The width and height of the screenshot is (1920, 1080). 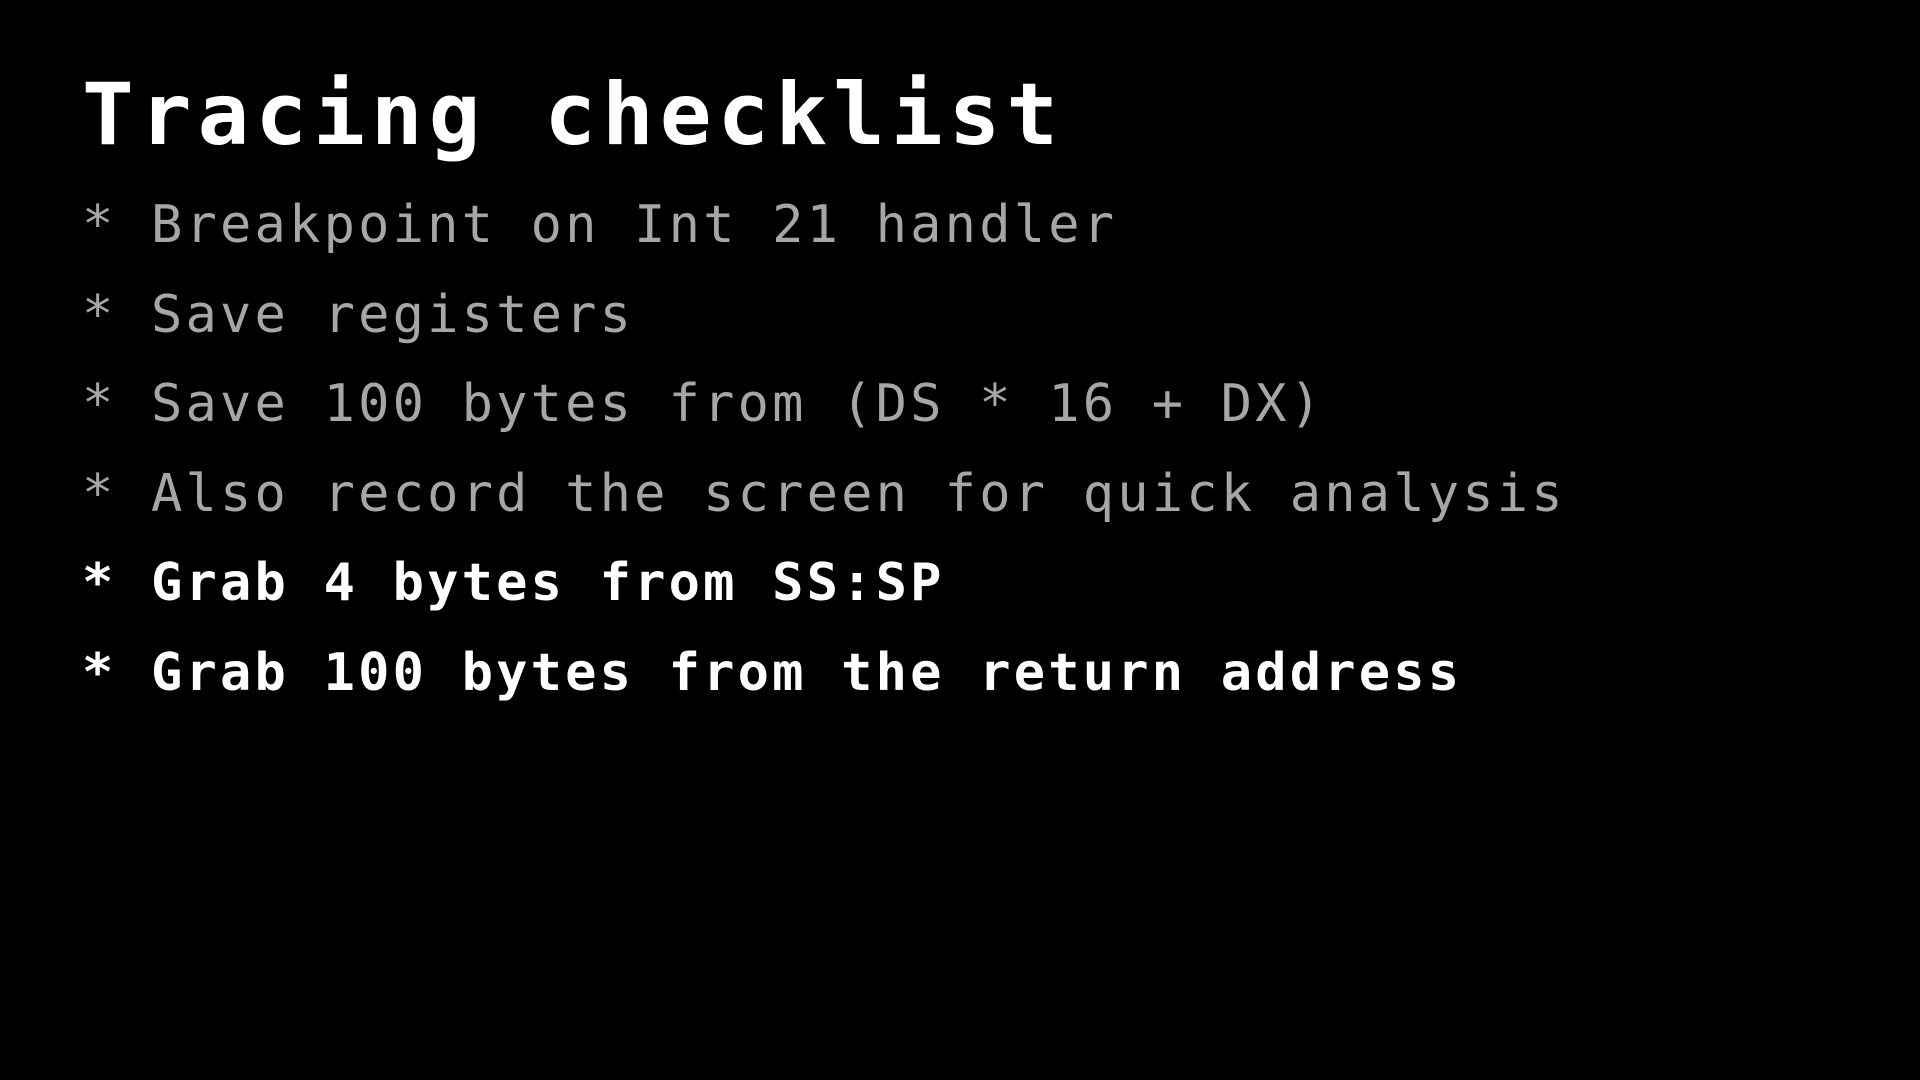 What do you see at coordinates (971, 316) in the screenshot?
I see `list-item: * Save registers` at bounding box center [971, 316].